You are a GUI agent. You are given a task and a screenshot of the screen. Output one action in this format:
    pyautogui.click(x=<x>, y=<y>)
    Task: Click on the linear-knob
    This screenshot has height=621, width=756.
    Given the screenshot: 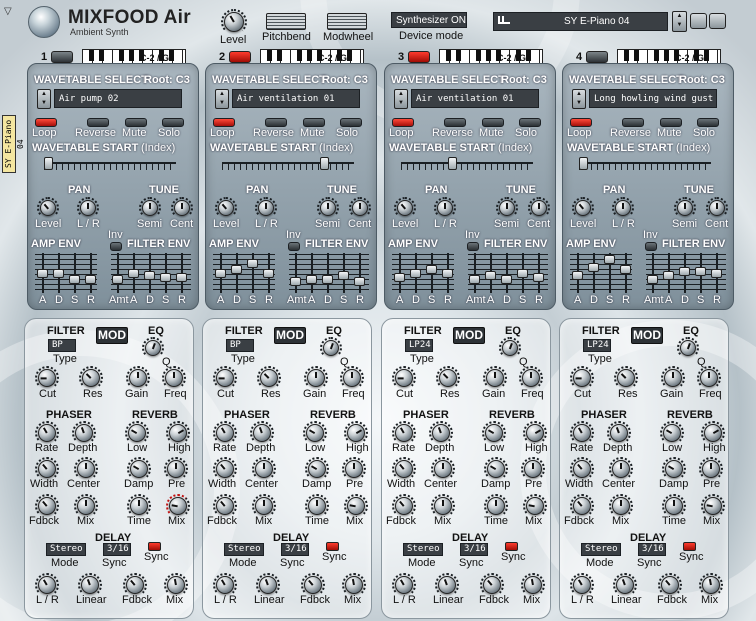 What is the action you would take?
    pyautogui.click(x=90, y=585)
    